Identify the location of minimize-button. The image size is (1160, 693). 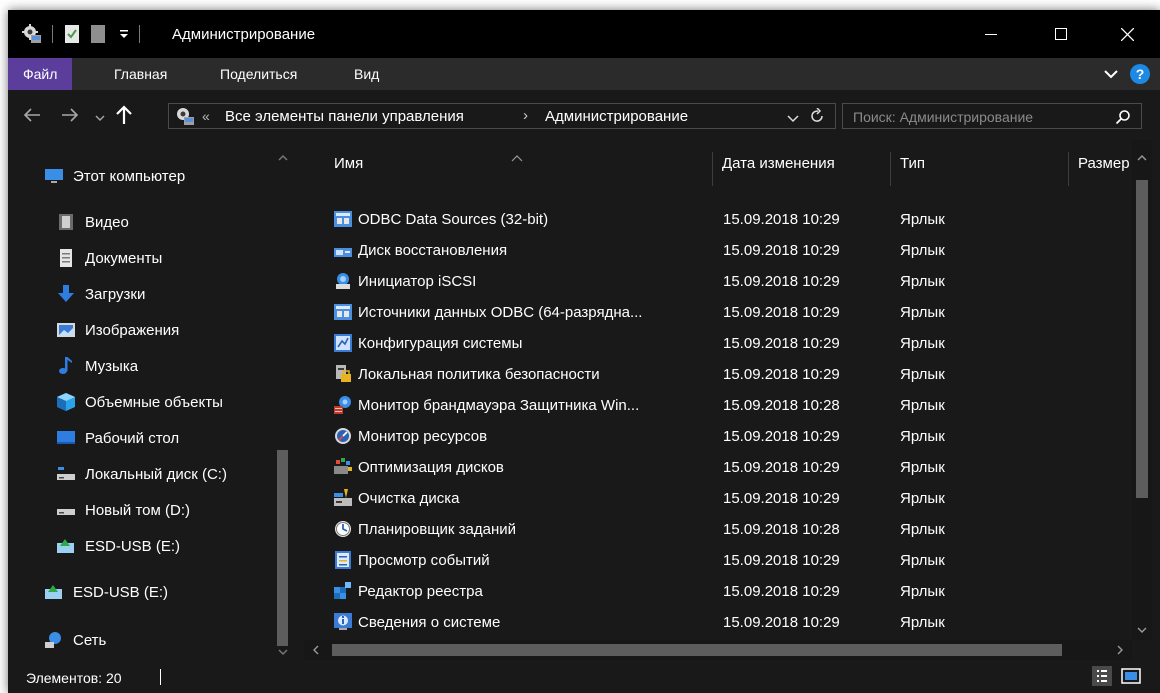
(991, 34).